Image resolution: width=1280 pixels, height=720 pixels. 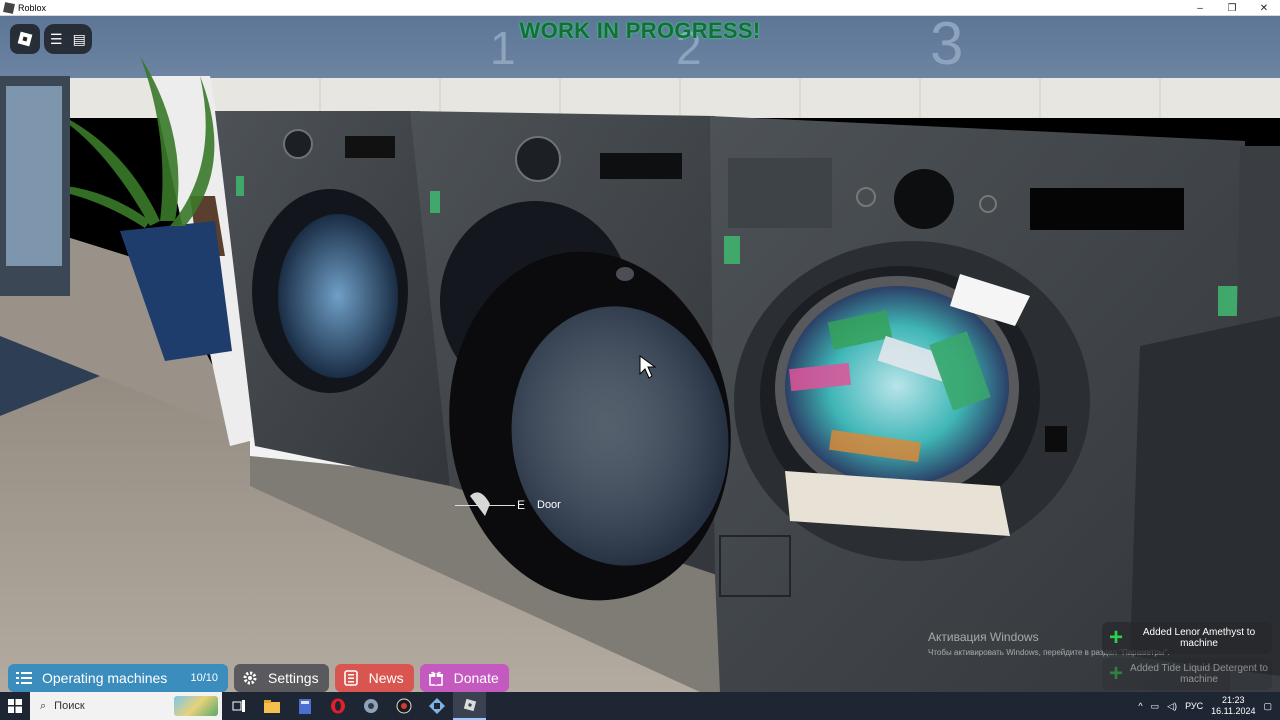 I want to click on maximize-button: ❐, so click(x=1232, y=8).